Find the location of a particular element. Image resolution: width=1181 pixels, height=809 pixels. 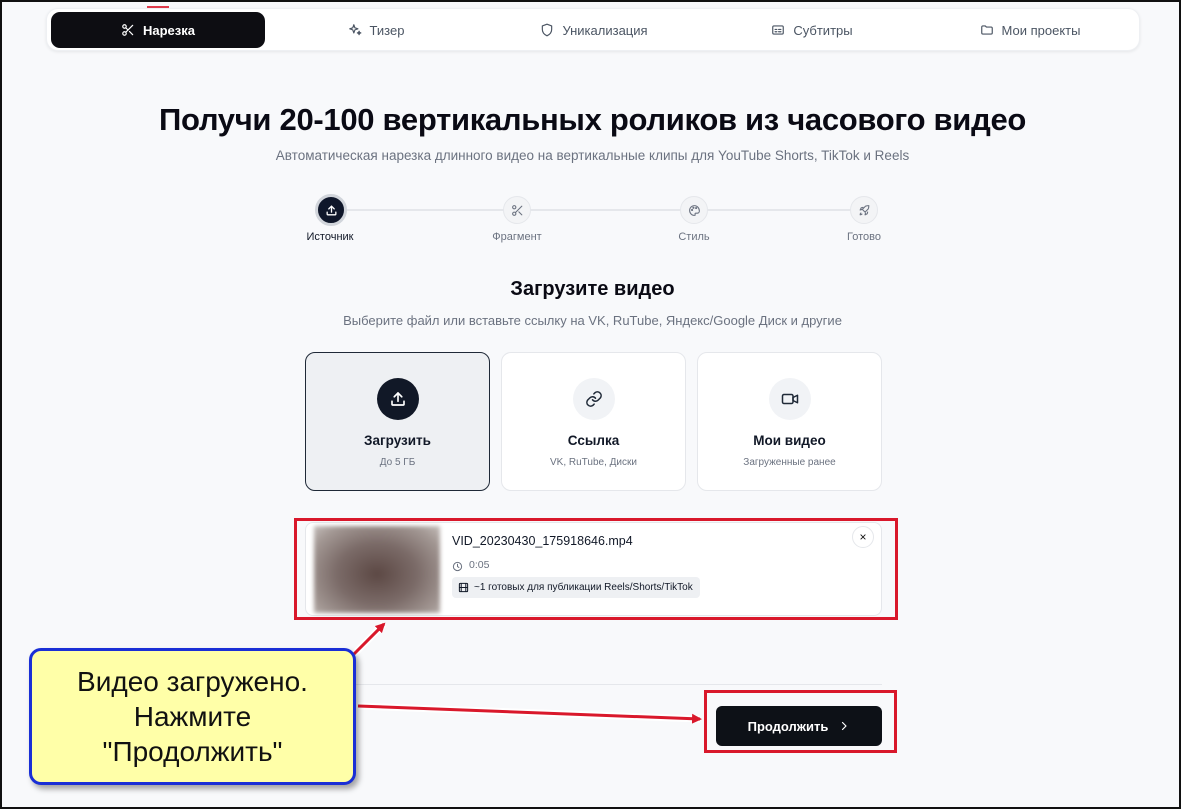

tab-label: Тизер is located at coordinates (387, 30).